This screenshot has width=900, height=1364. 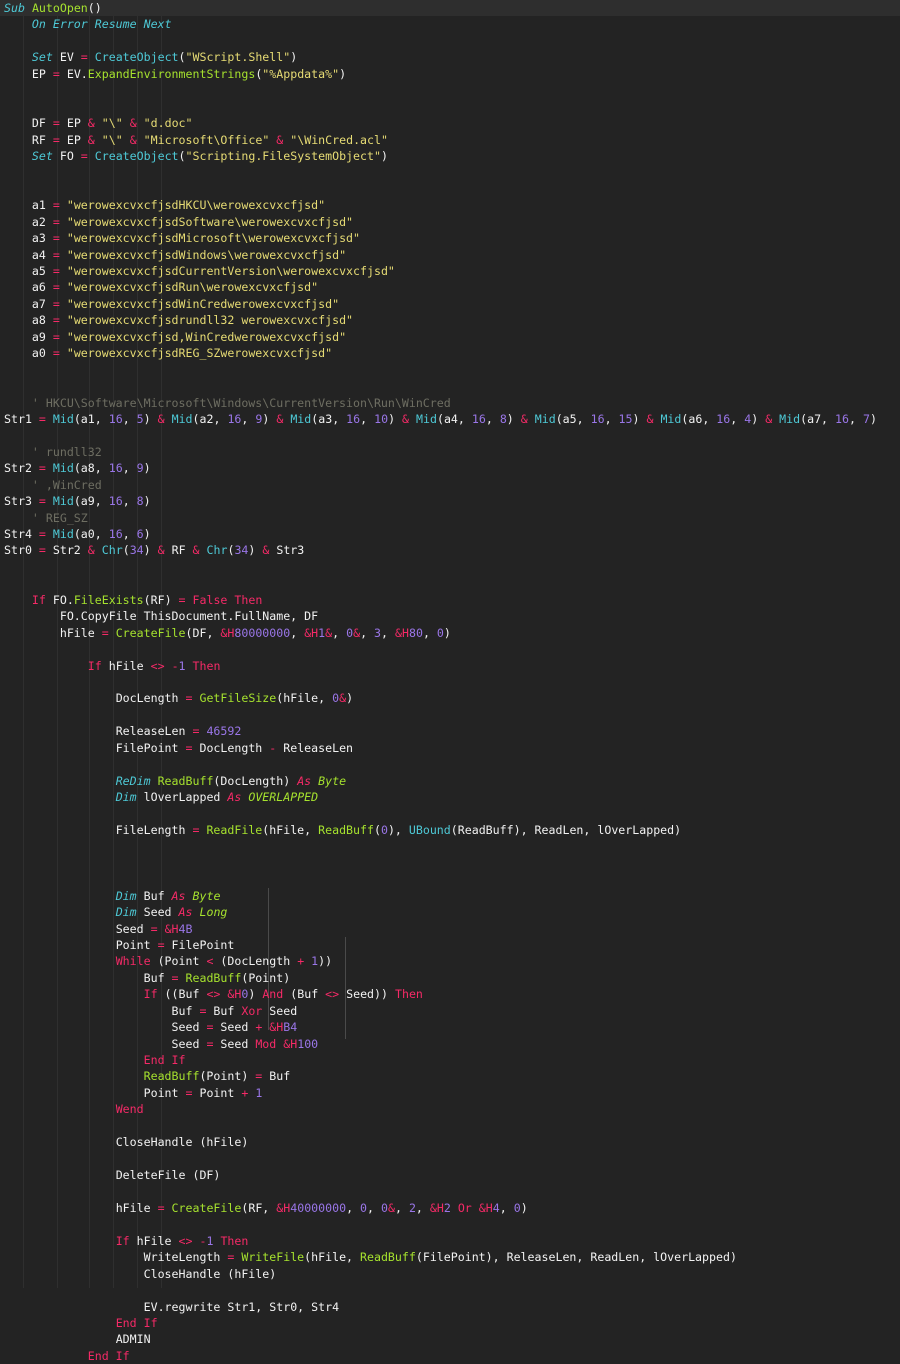 I want to click on code-line: ADMIN, so click(x=450, y=1339).